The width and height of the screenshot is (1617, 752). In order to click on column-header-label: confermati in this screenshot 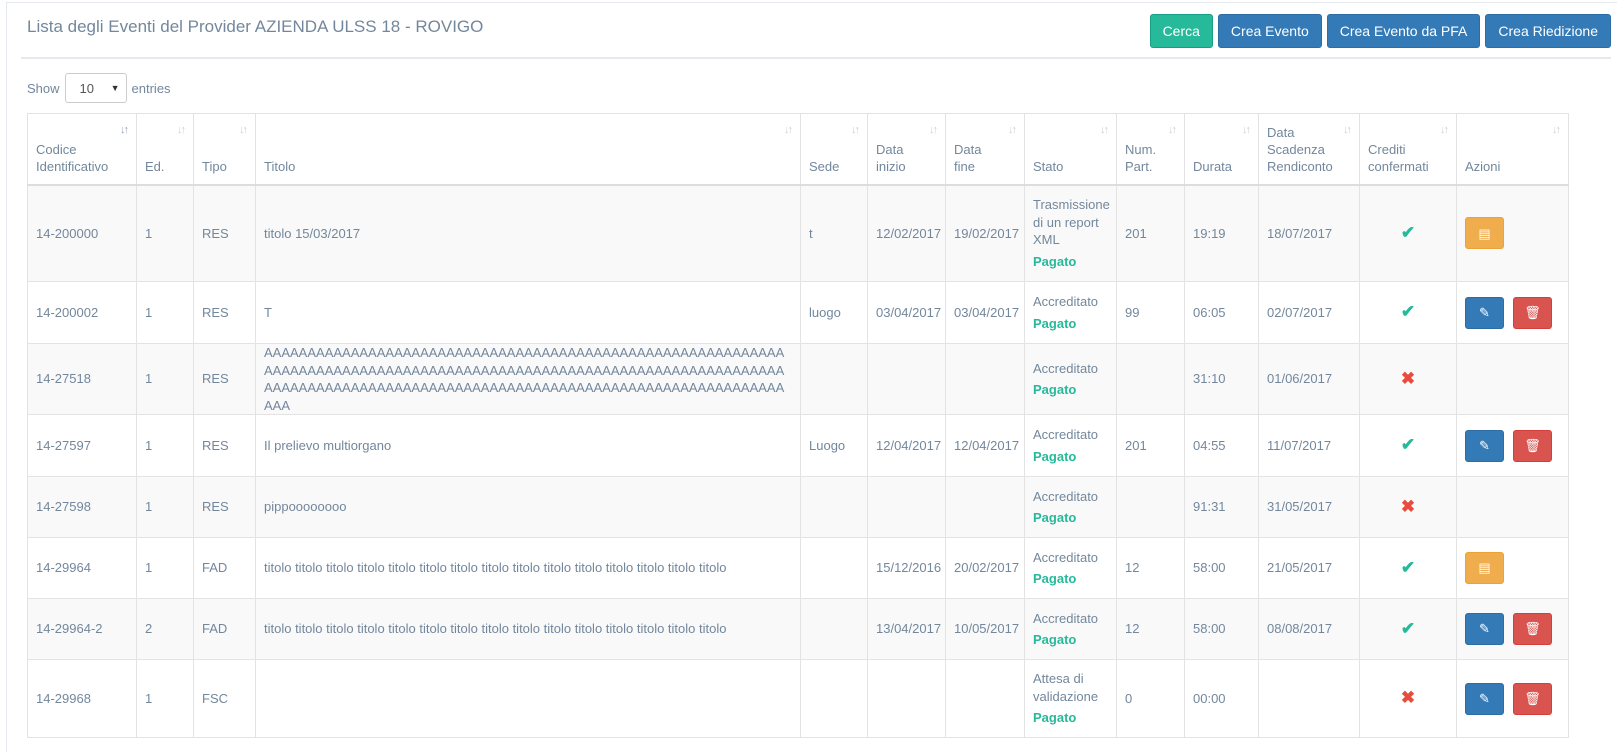, I will do `click(1398, 166)`.